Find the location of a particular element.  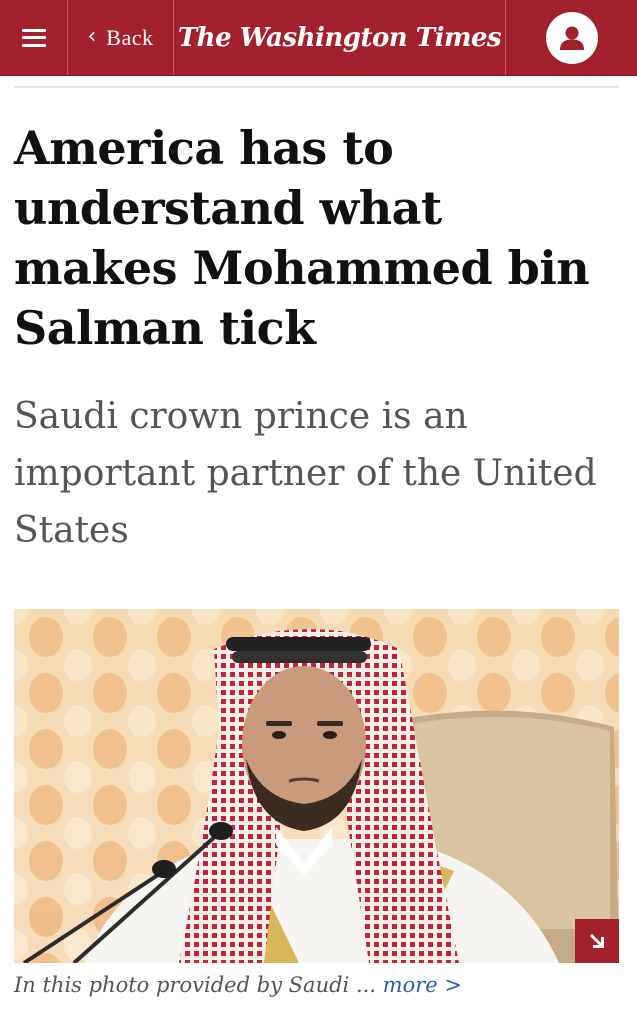

header-divider is located at coordinates (316, 87).